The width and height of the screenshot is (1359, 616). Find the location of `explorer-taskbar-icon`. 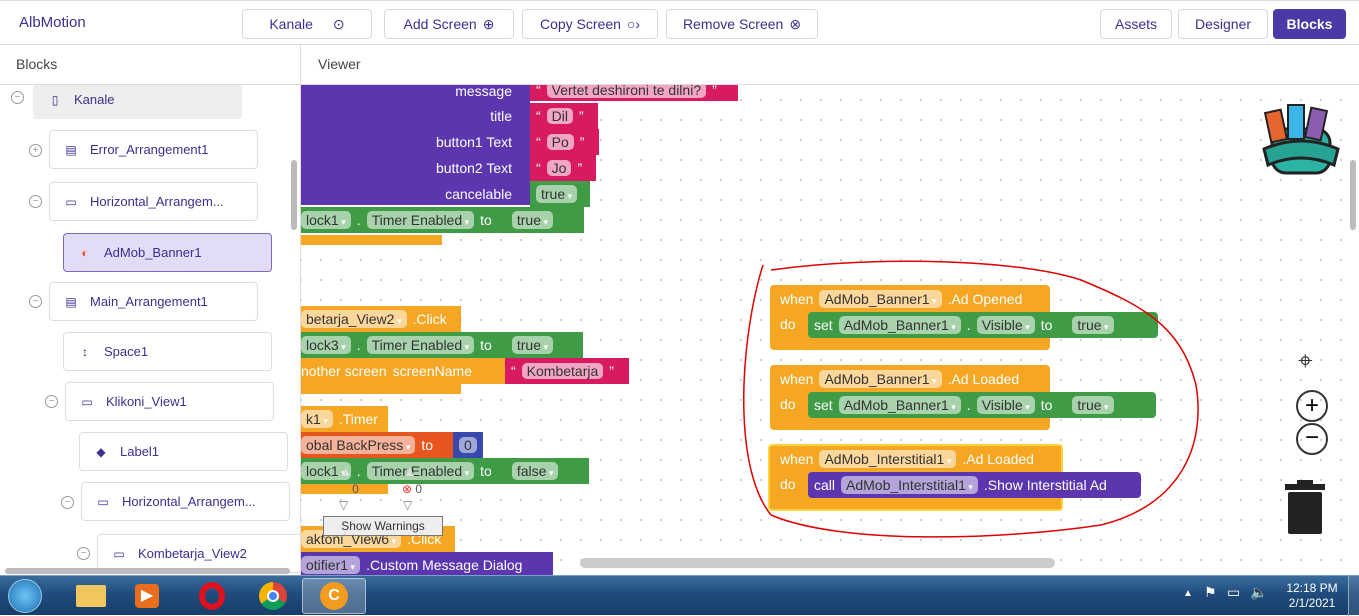

explorer-taskbar-icon is located at coordinates (91, 596).